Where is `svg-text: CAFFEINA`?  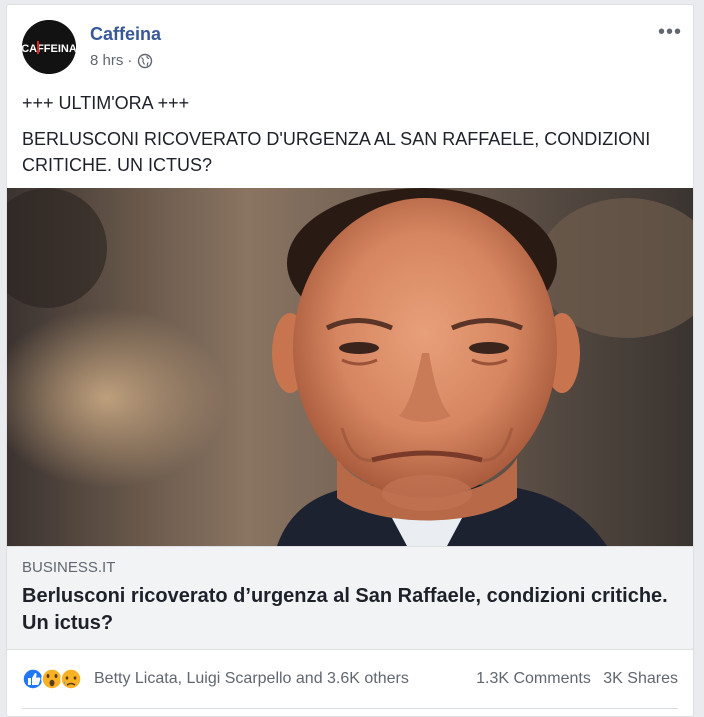
svg-text: CAFFEINA is located at coordinates (49, 49).